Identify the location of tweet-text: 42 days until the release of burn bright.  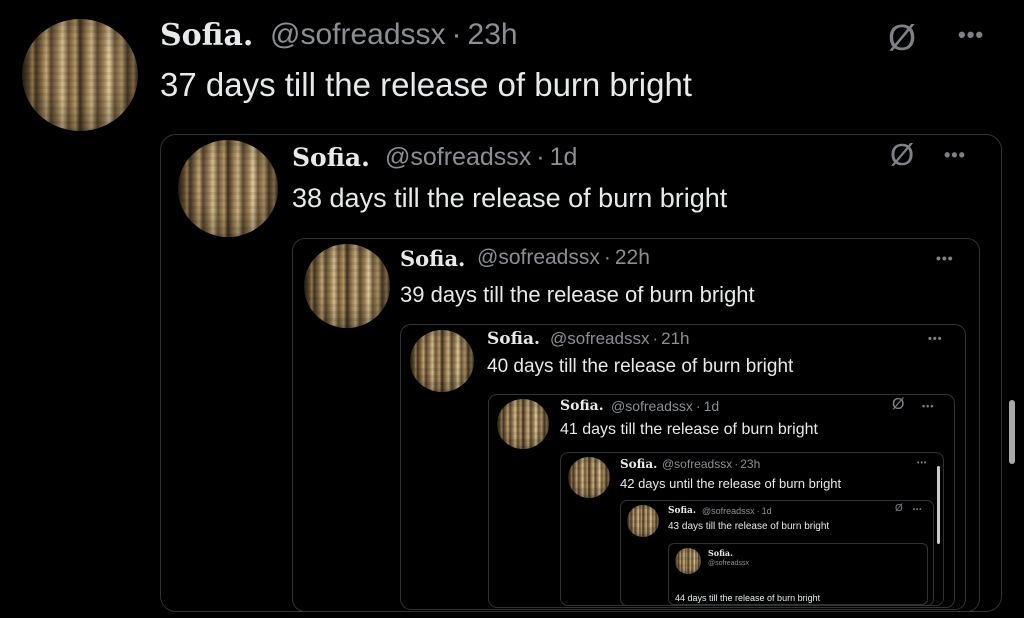
(731, 483).